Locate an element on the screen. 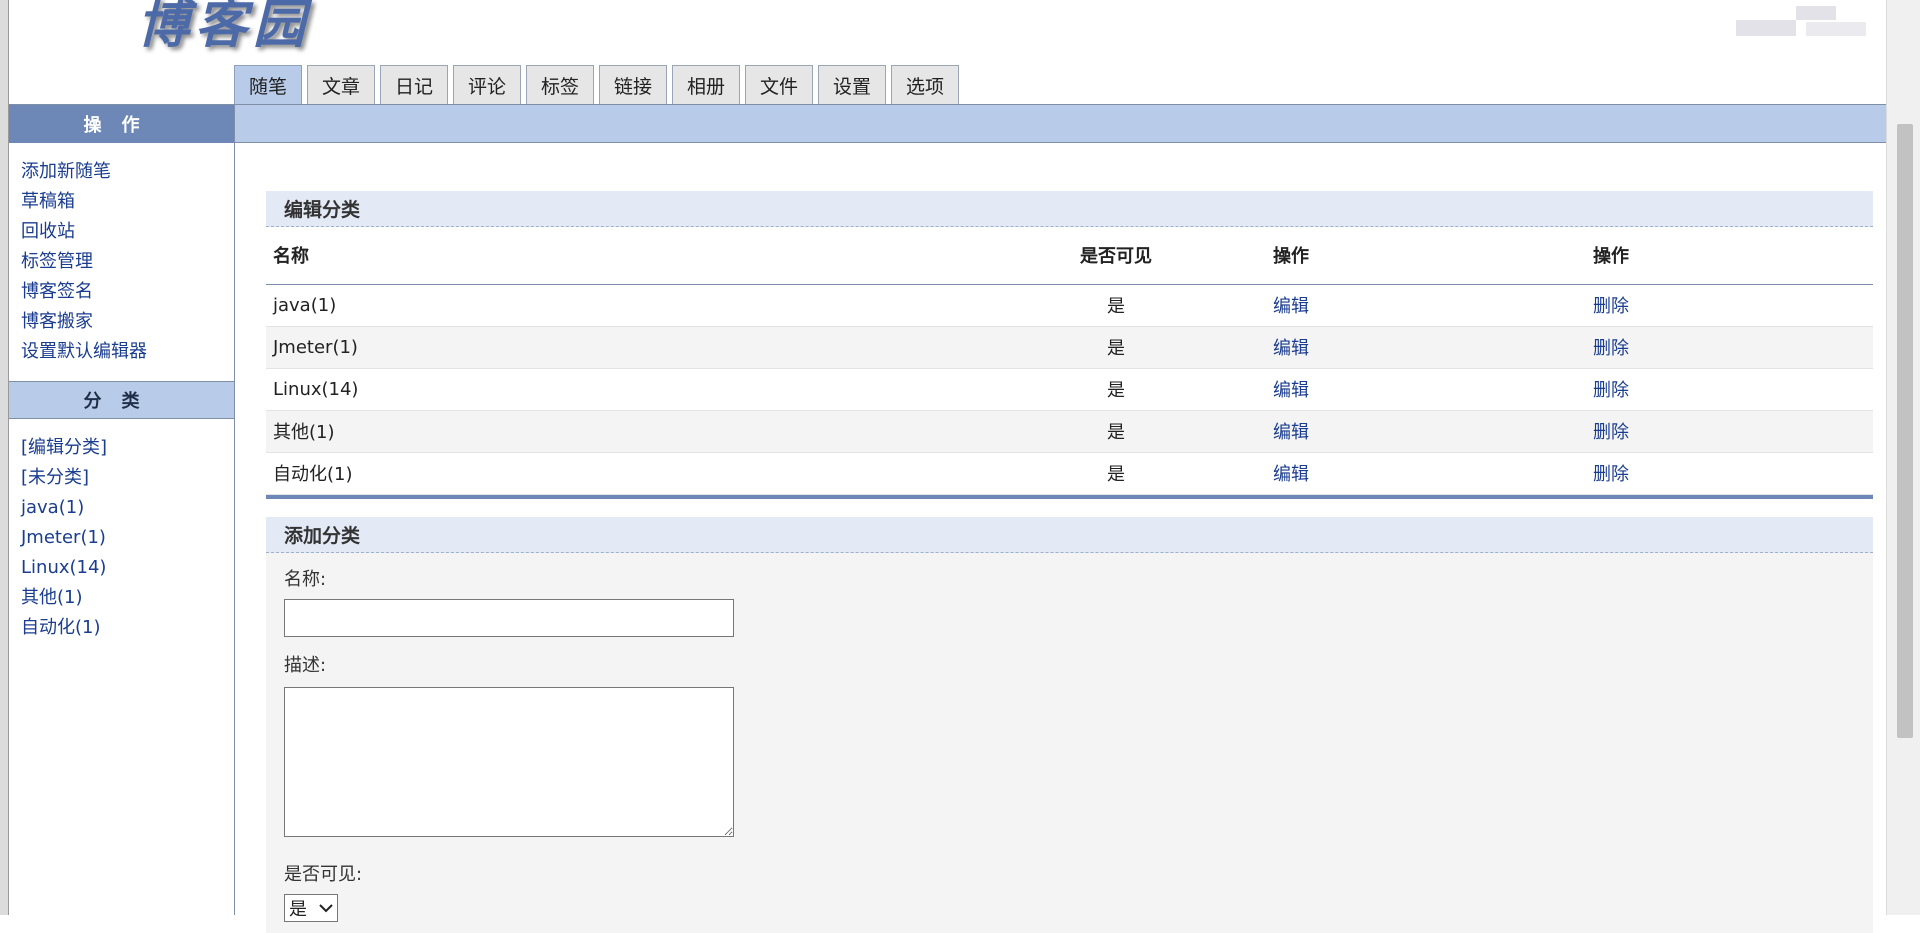 This screenshot has width=1920, height=933. scrollbar-thumb is located at coordinates (1905, 431).